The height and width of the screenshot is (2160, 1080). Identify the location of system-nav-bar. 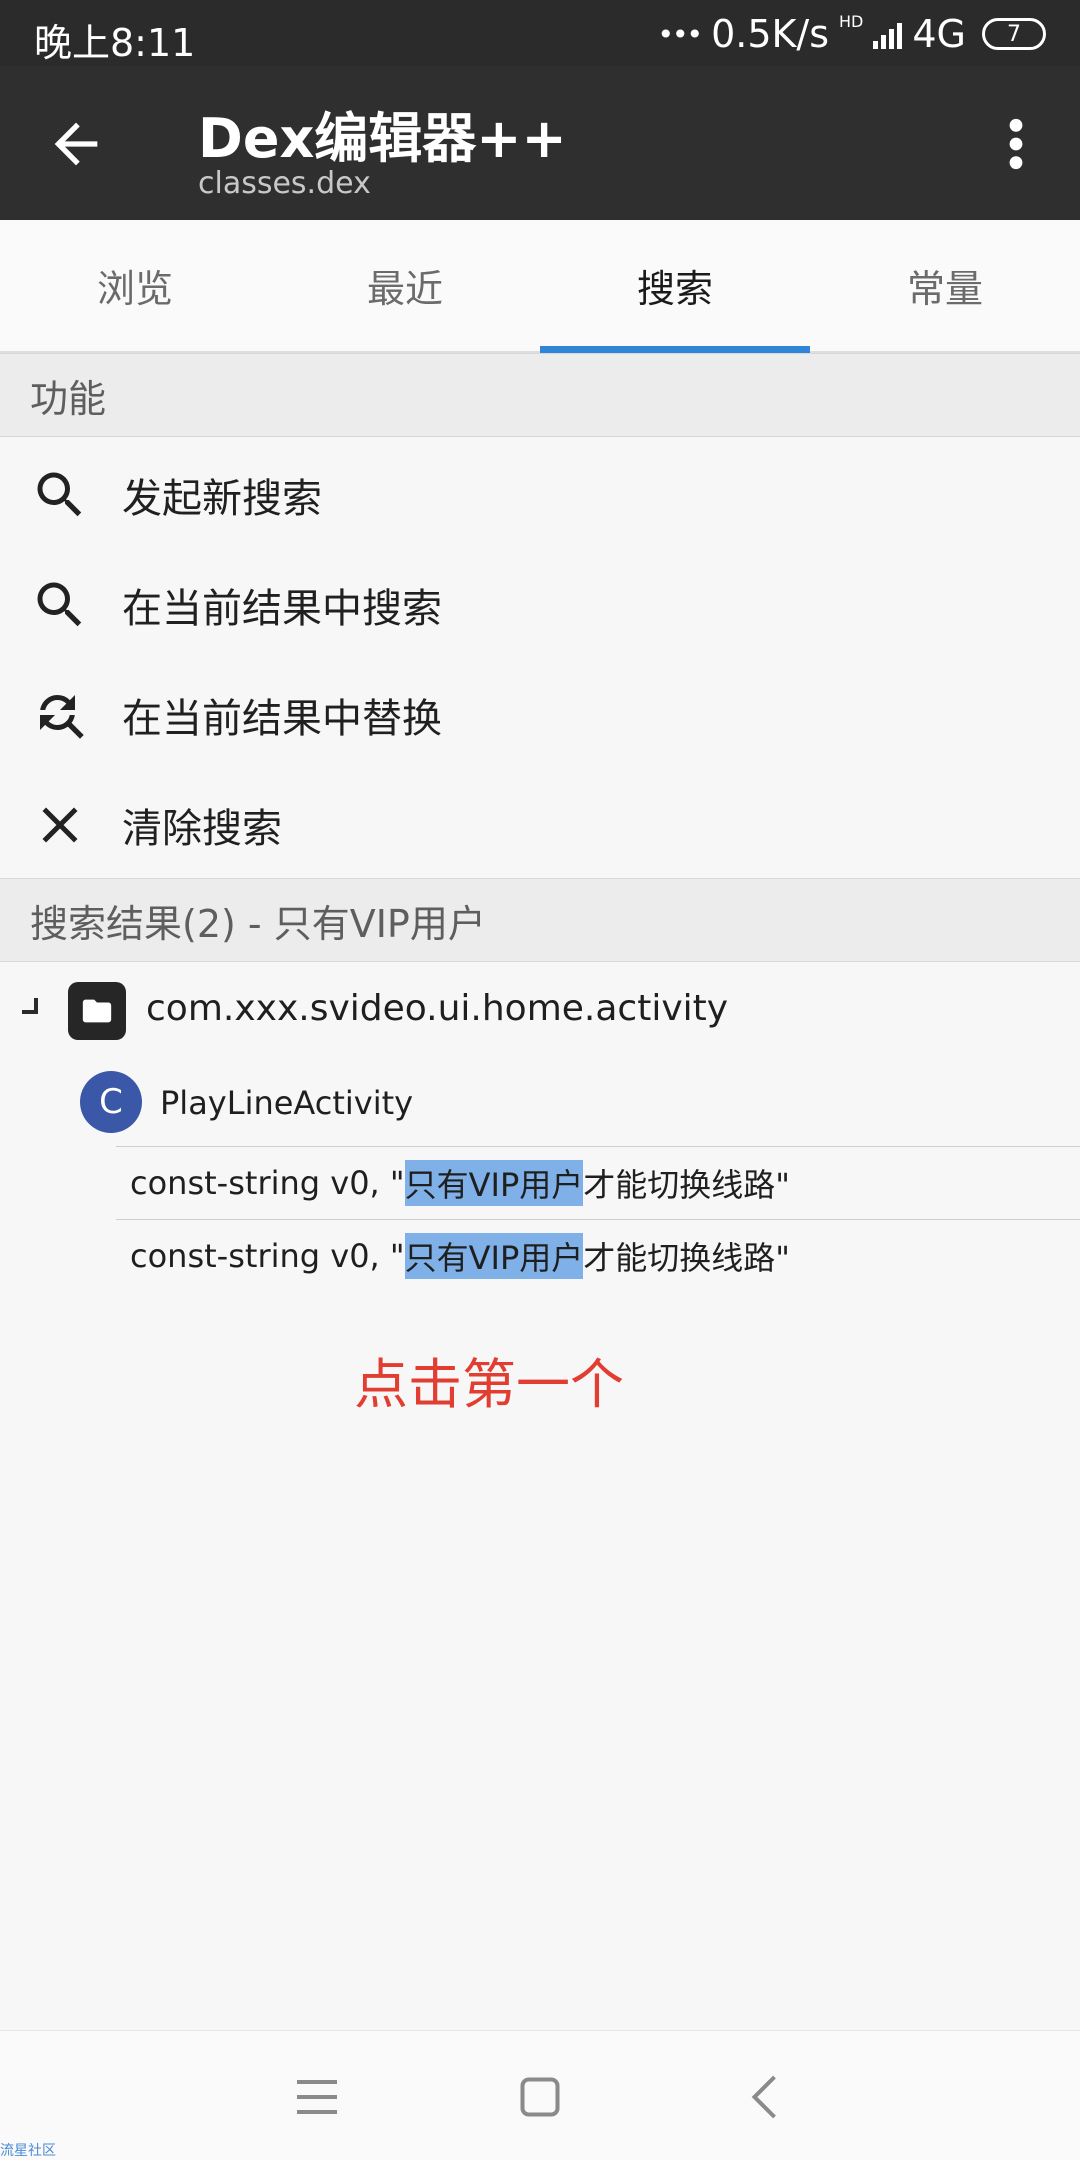
(540, 2095).